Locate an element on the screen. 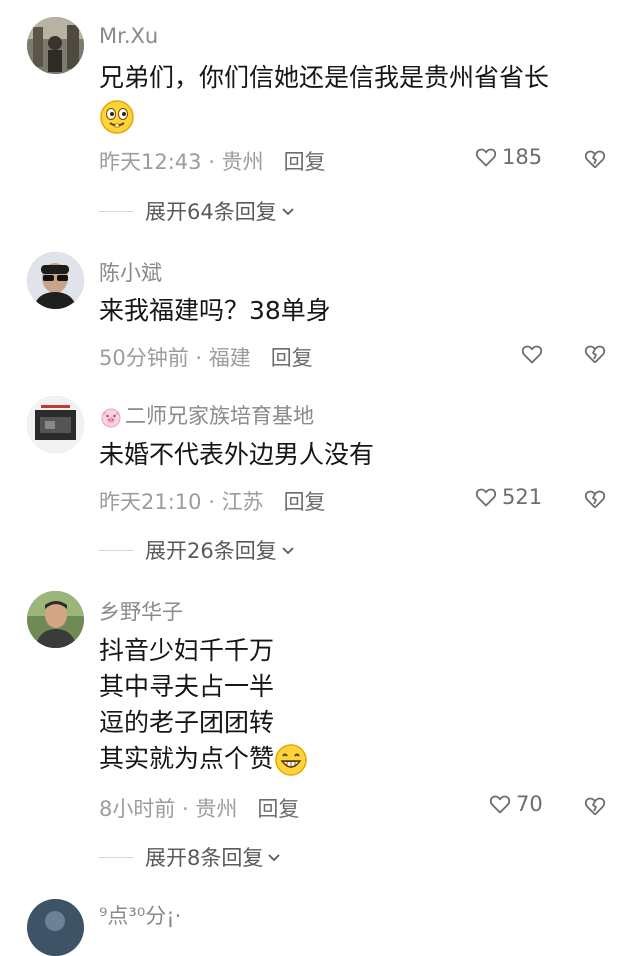  like-count: 70 is located at coordinates (529, 804).